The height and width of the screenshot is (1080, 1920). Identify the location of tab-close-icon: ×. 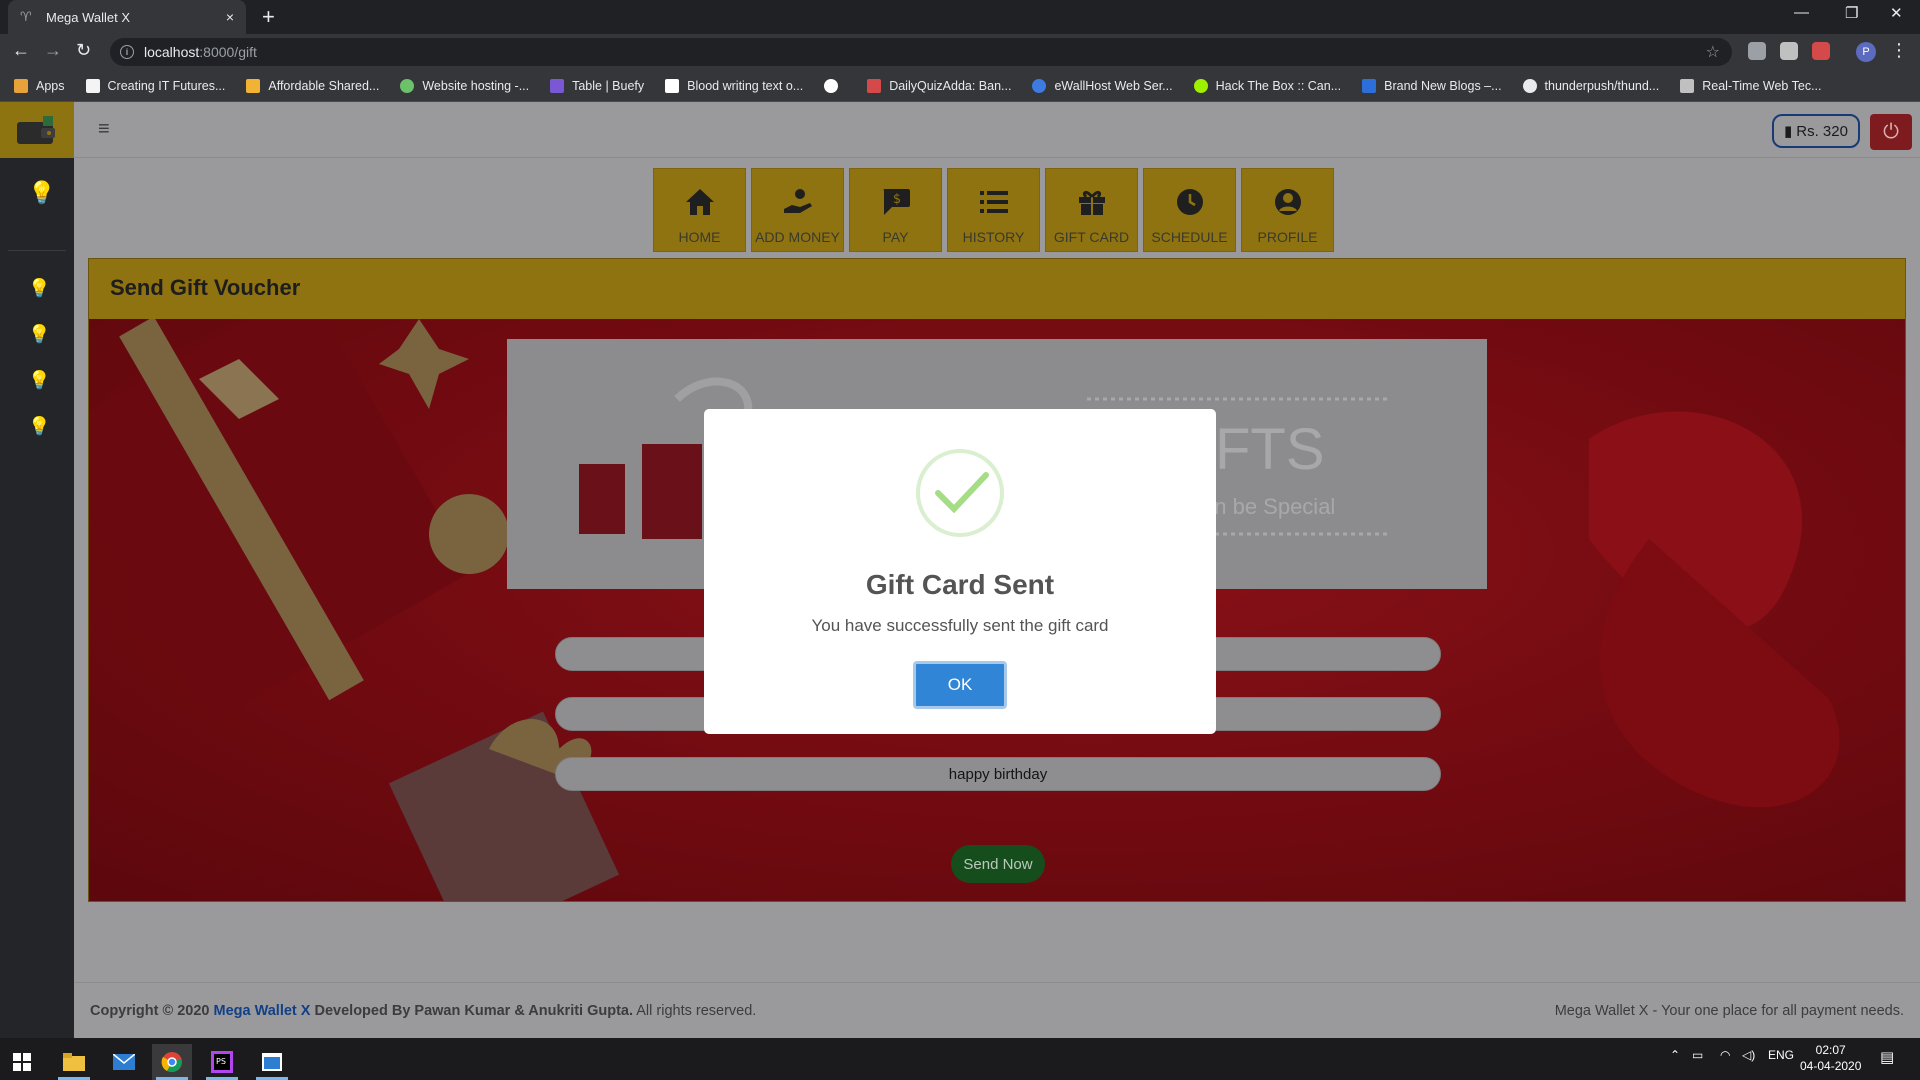
(230, 17).